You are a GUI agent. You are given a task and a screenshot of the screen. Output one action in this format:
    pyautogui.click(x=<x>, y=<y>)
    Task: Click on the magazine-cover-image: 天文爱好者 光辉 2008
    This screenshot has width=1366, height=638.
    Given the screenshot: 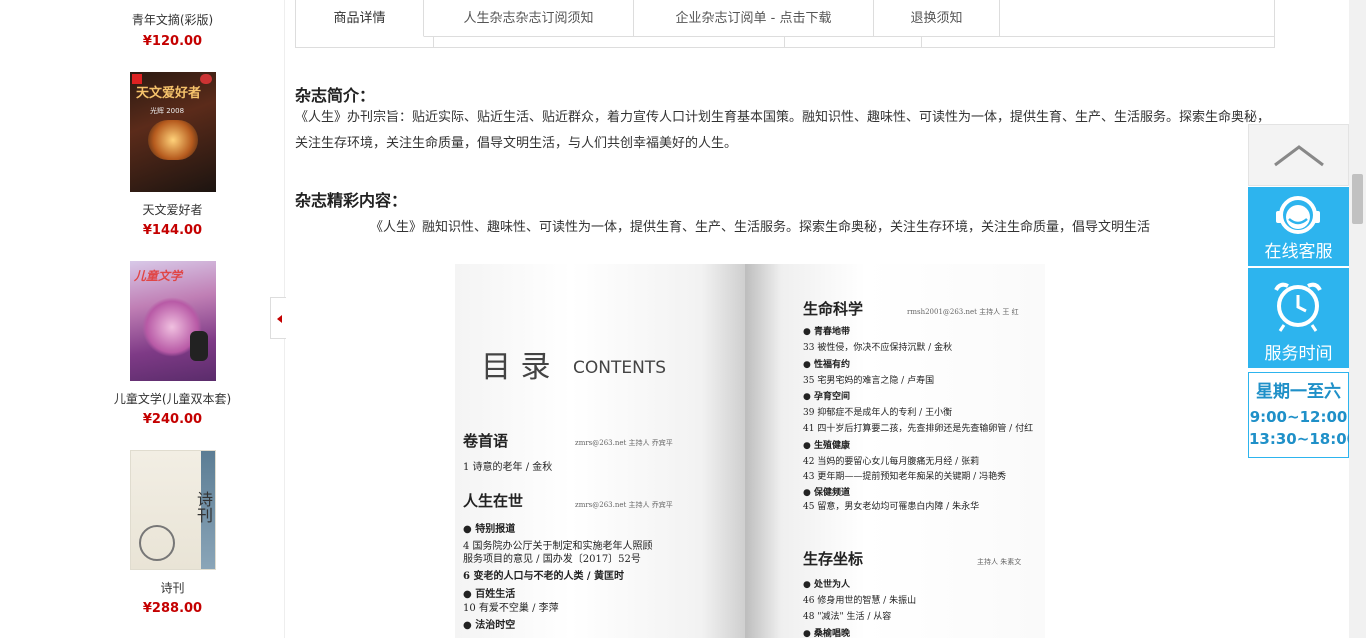 What is the action you would take?
    pyautogui.click(x=173, y=132)
    